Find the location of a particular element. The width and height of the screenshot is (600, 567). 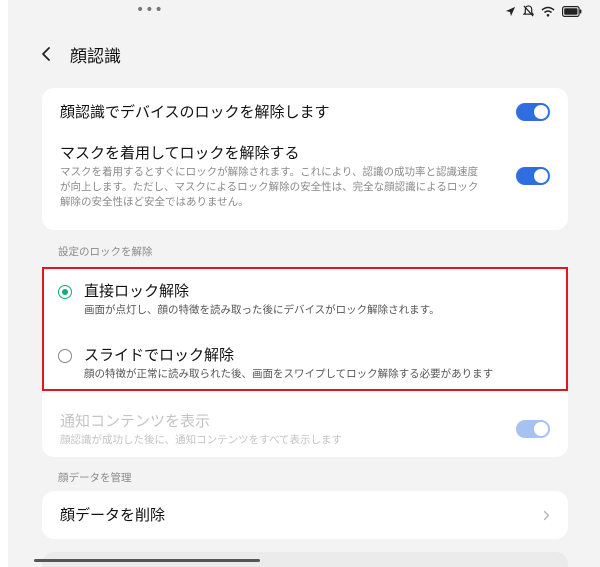

face-unlock-row: 顔認識でデバイスのロックを解除します is located at coordinates (305, 112).